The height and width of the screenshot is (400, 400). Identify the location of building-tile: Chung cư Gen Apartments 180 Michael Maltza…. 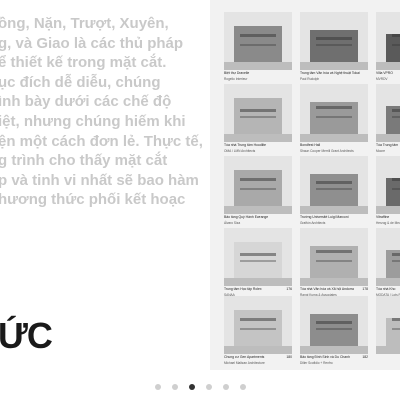
(258, 330).